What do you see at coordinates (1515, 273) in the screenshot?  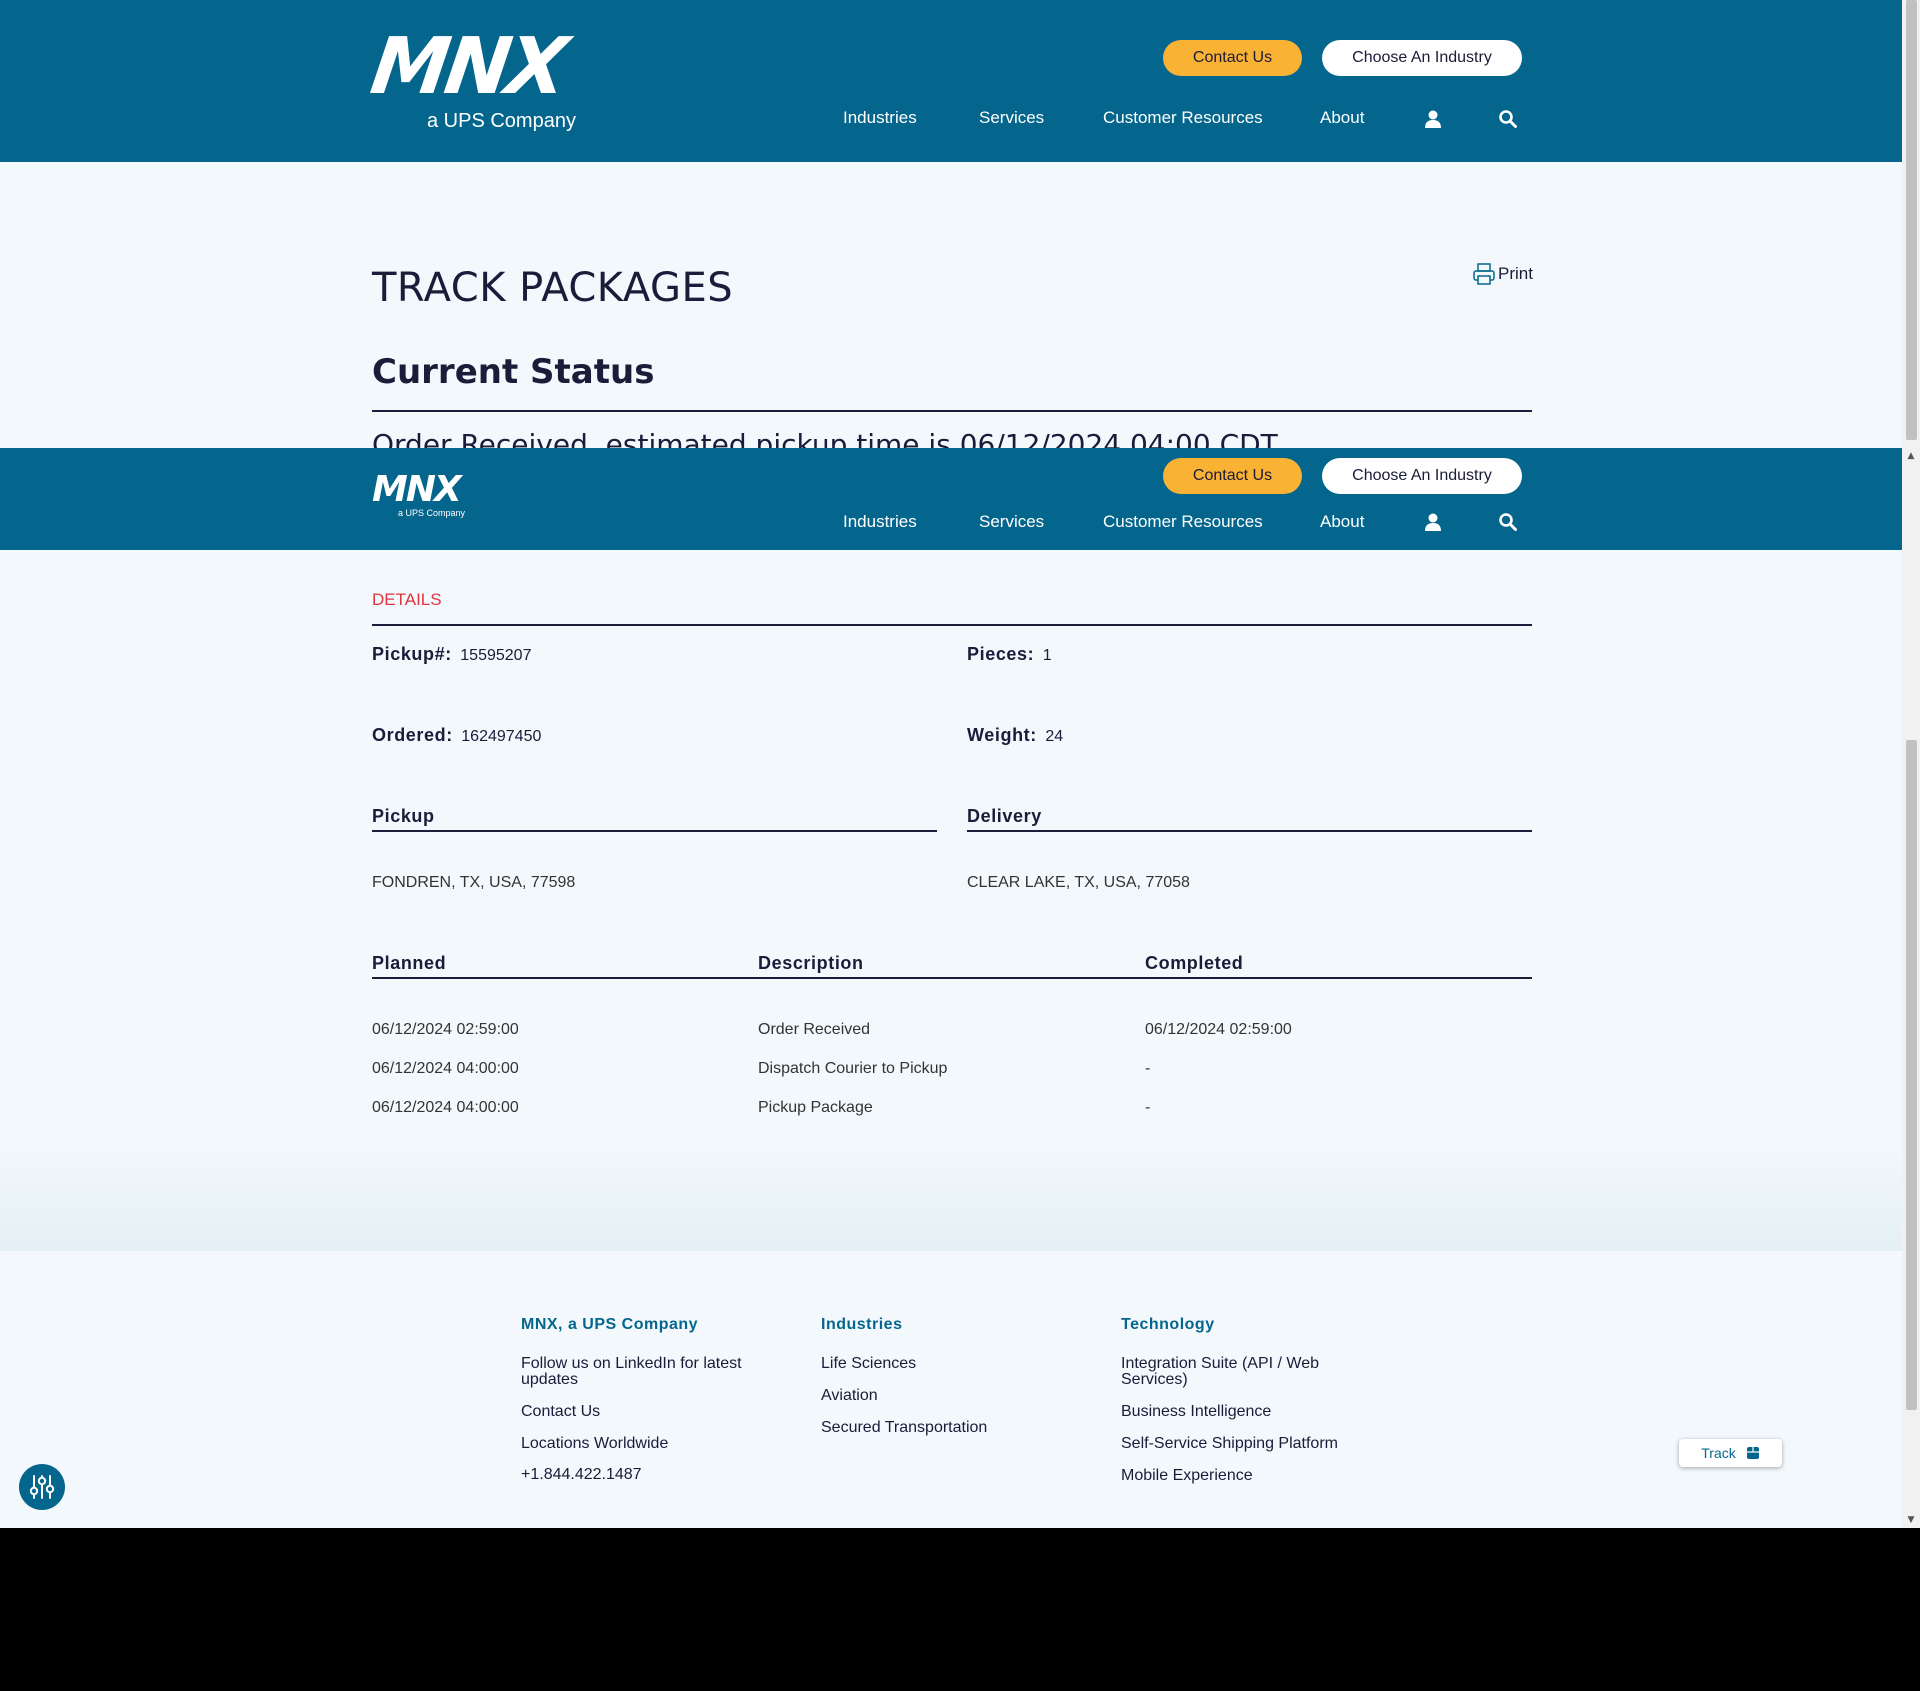 I see `print-label: Print` at bounding box center [1515, 273].